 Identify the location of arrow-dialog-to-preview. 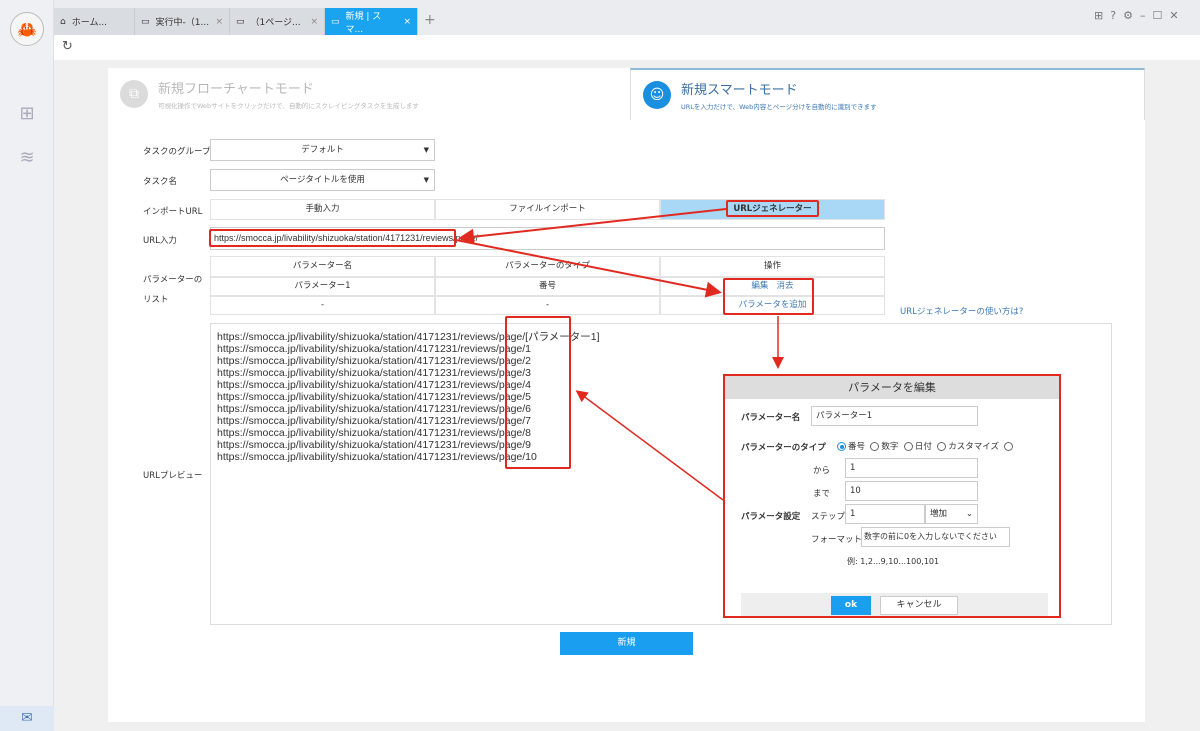
(649, 445).